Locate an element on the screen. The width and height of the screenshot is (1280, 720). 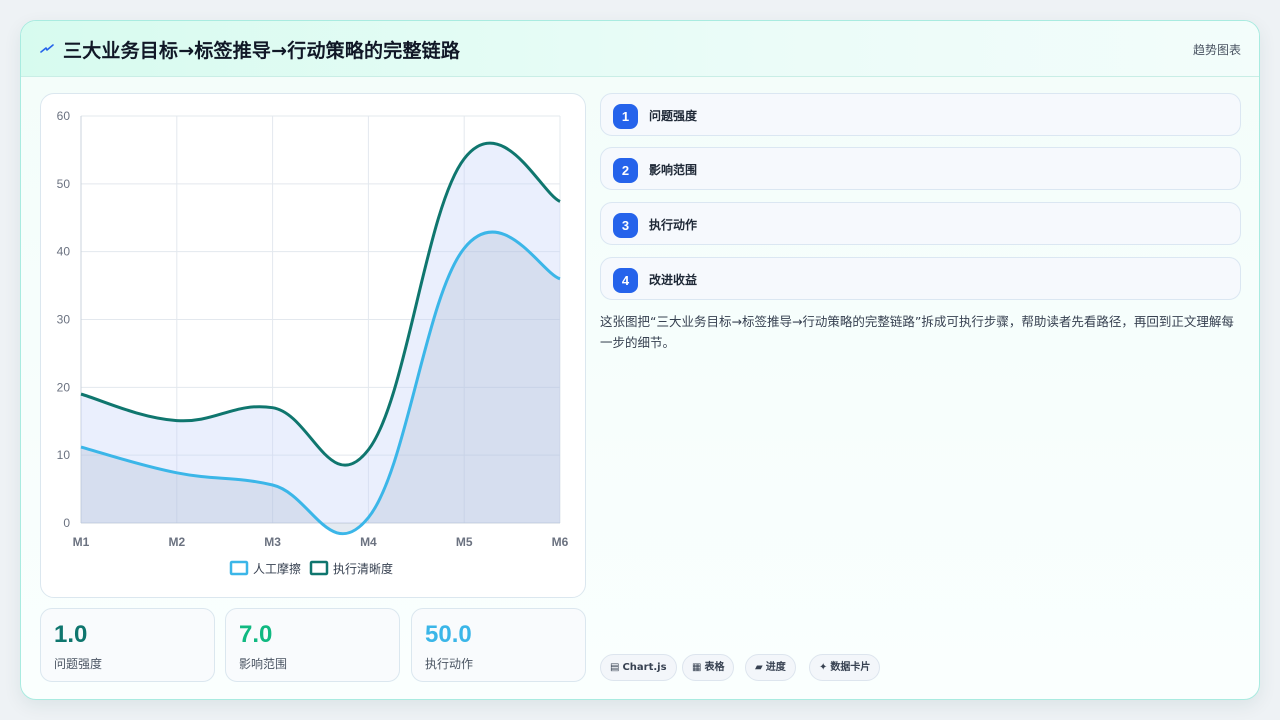
stat-value: 1.0 is located at coordinates (71, 634).